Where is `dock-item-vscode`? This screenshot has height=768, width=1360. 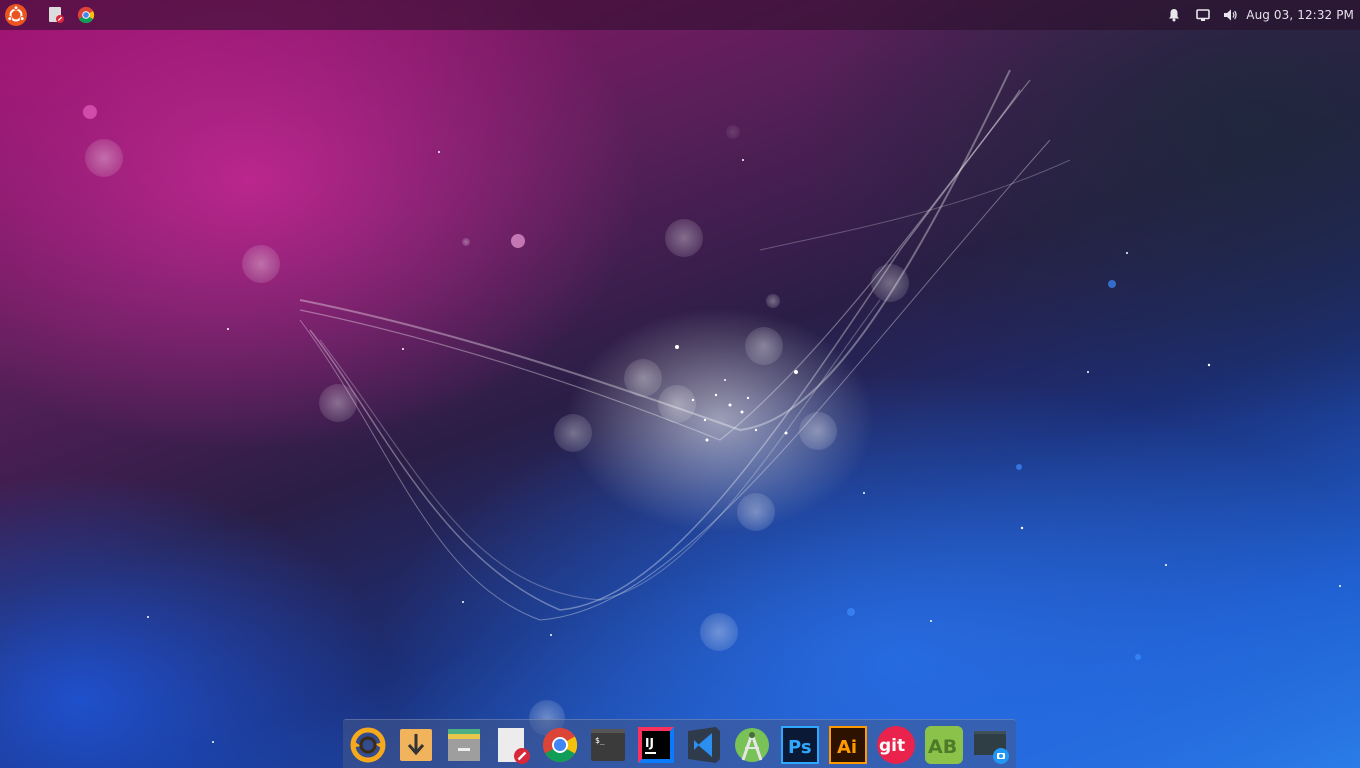 dock-item-vscode is located at coordinates (704, 745).